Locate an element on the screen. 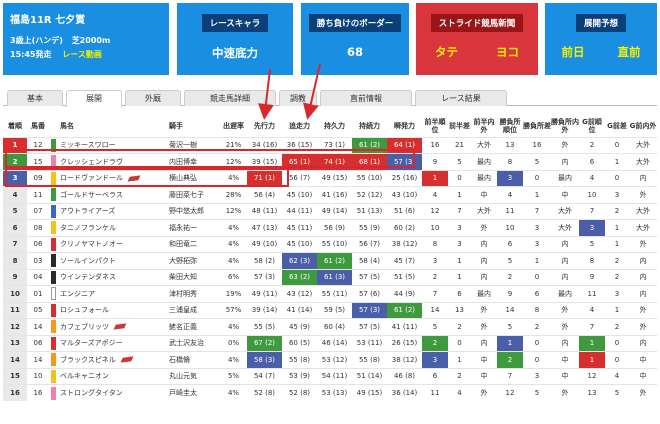 The image size is (660, 424). horse-name: ゴールドサーベラス is located at coordinates (91, 195).